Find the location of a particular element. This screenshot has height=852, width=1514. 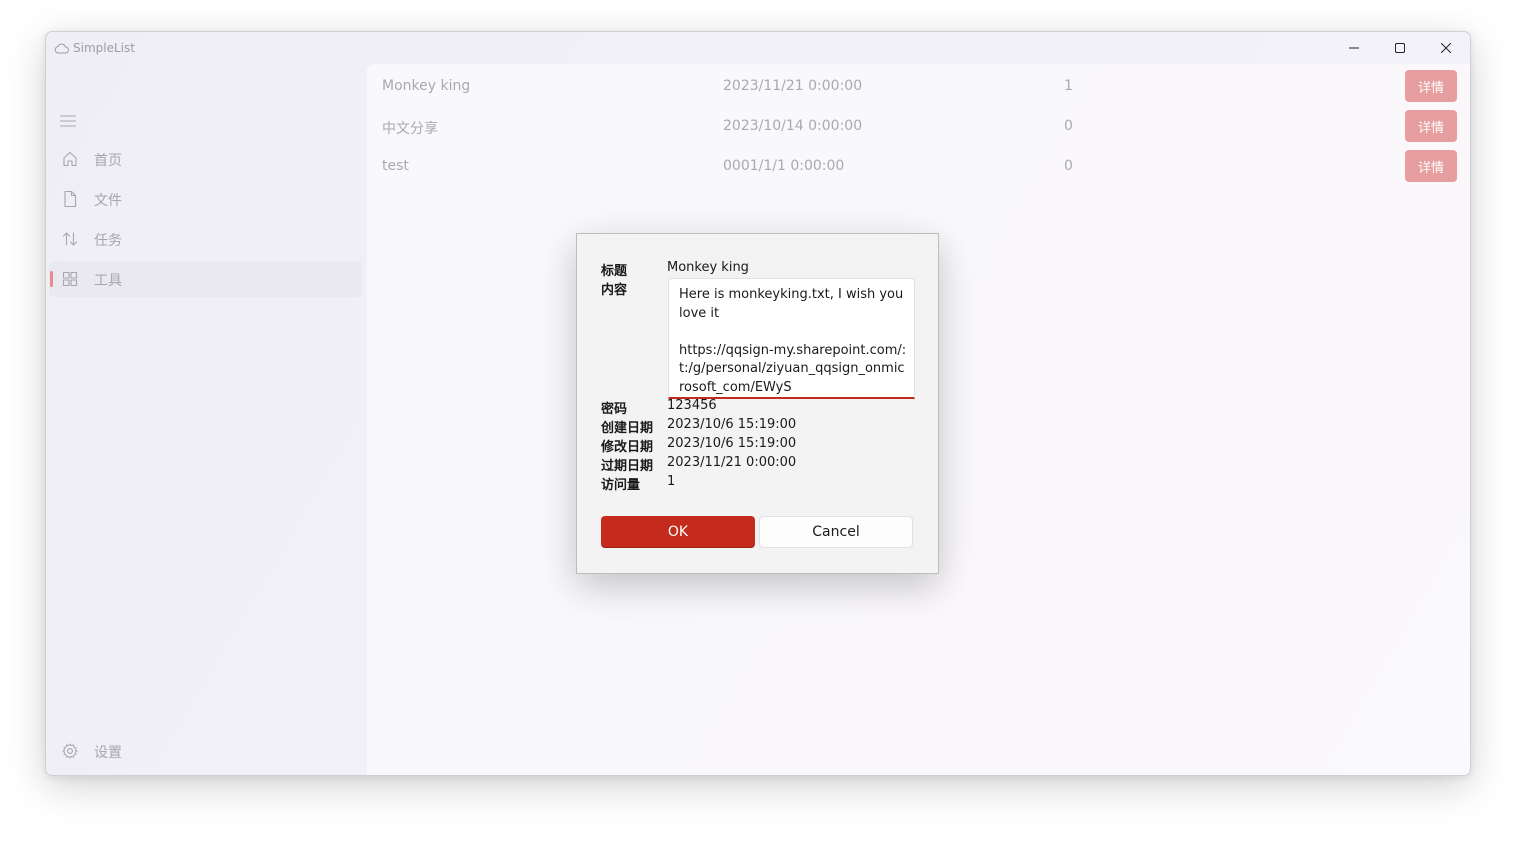

title-value: Monkey king is located at coordinates (708, 267).